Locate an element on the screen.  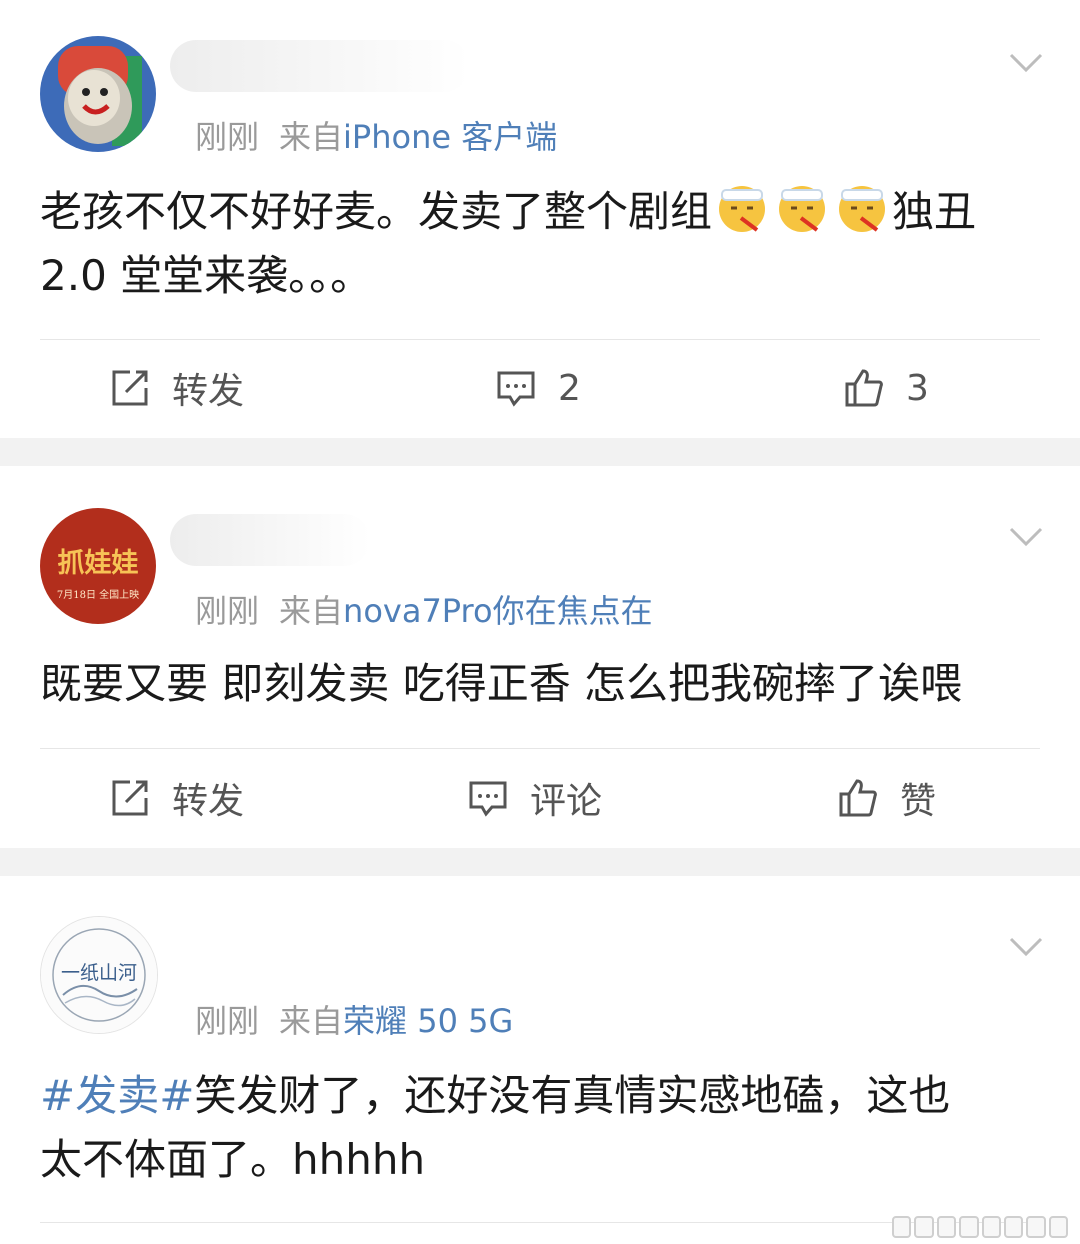
post-text-part: 笑发财了，还好没有真情实感地磕，这也 is located at coordinates (572, 1095).